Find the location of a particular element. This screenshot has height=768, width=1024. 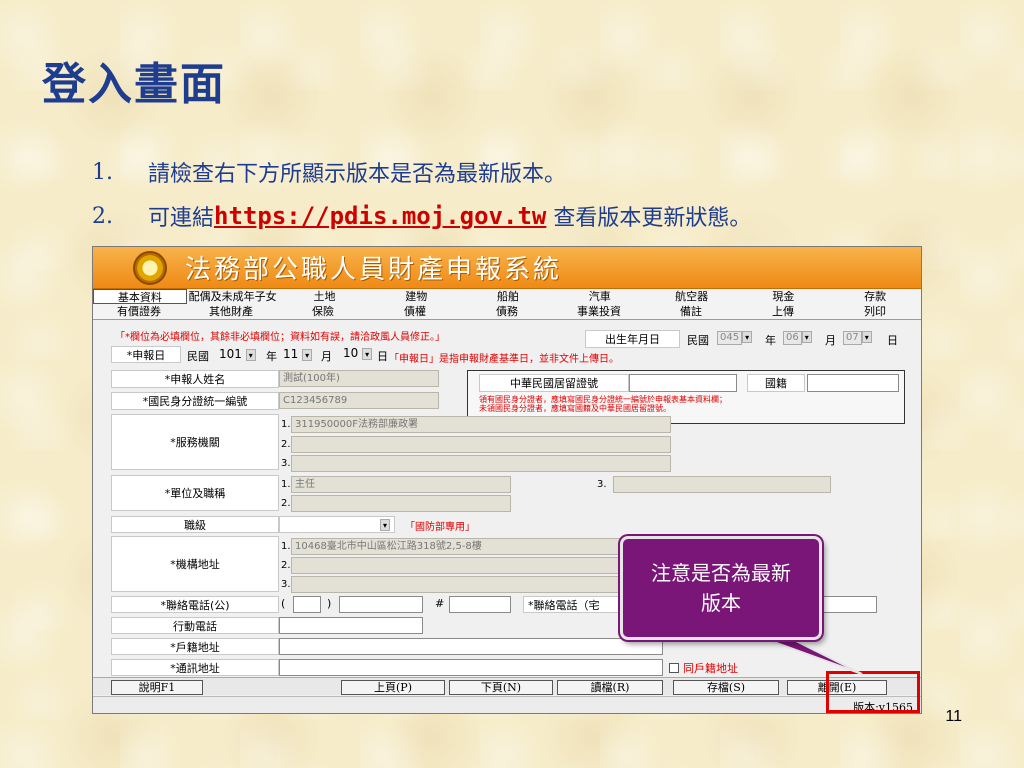

tab-upload: 上傳 is located at coordinates (783, 311).